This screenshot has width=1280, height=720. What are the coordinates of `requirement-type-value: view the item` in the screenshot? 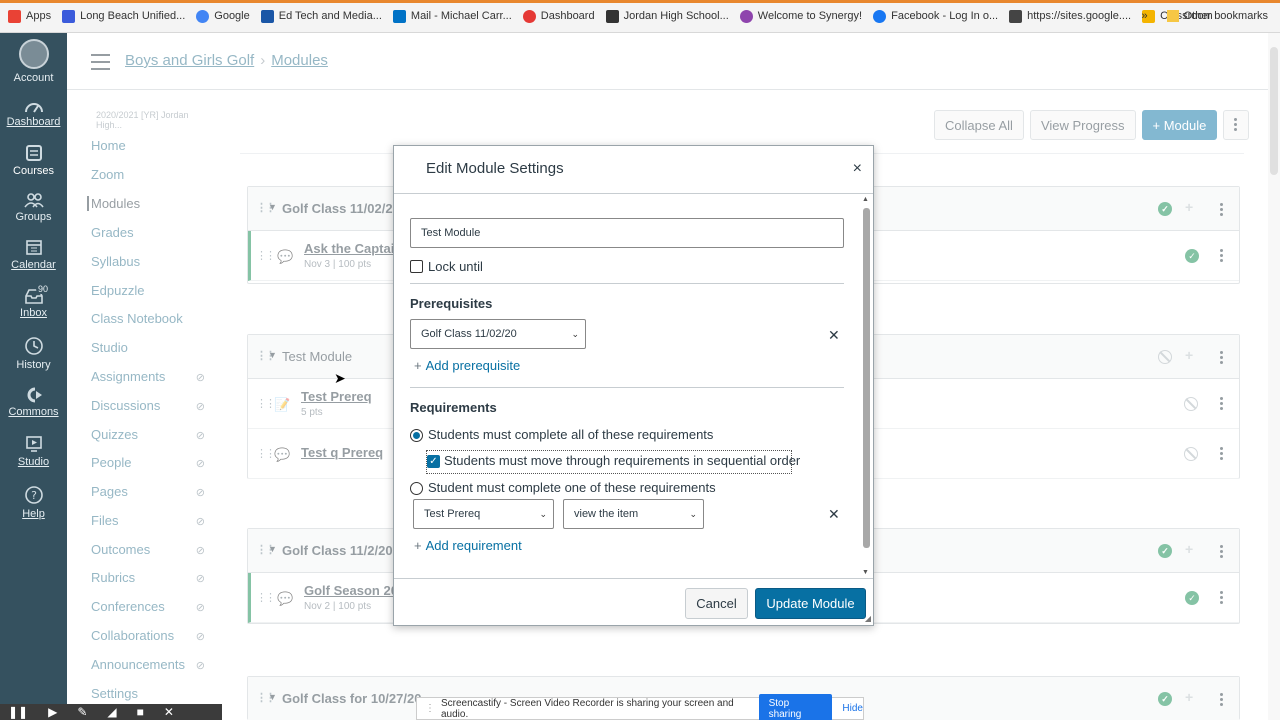 It's located at (606, 514).